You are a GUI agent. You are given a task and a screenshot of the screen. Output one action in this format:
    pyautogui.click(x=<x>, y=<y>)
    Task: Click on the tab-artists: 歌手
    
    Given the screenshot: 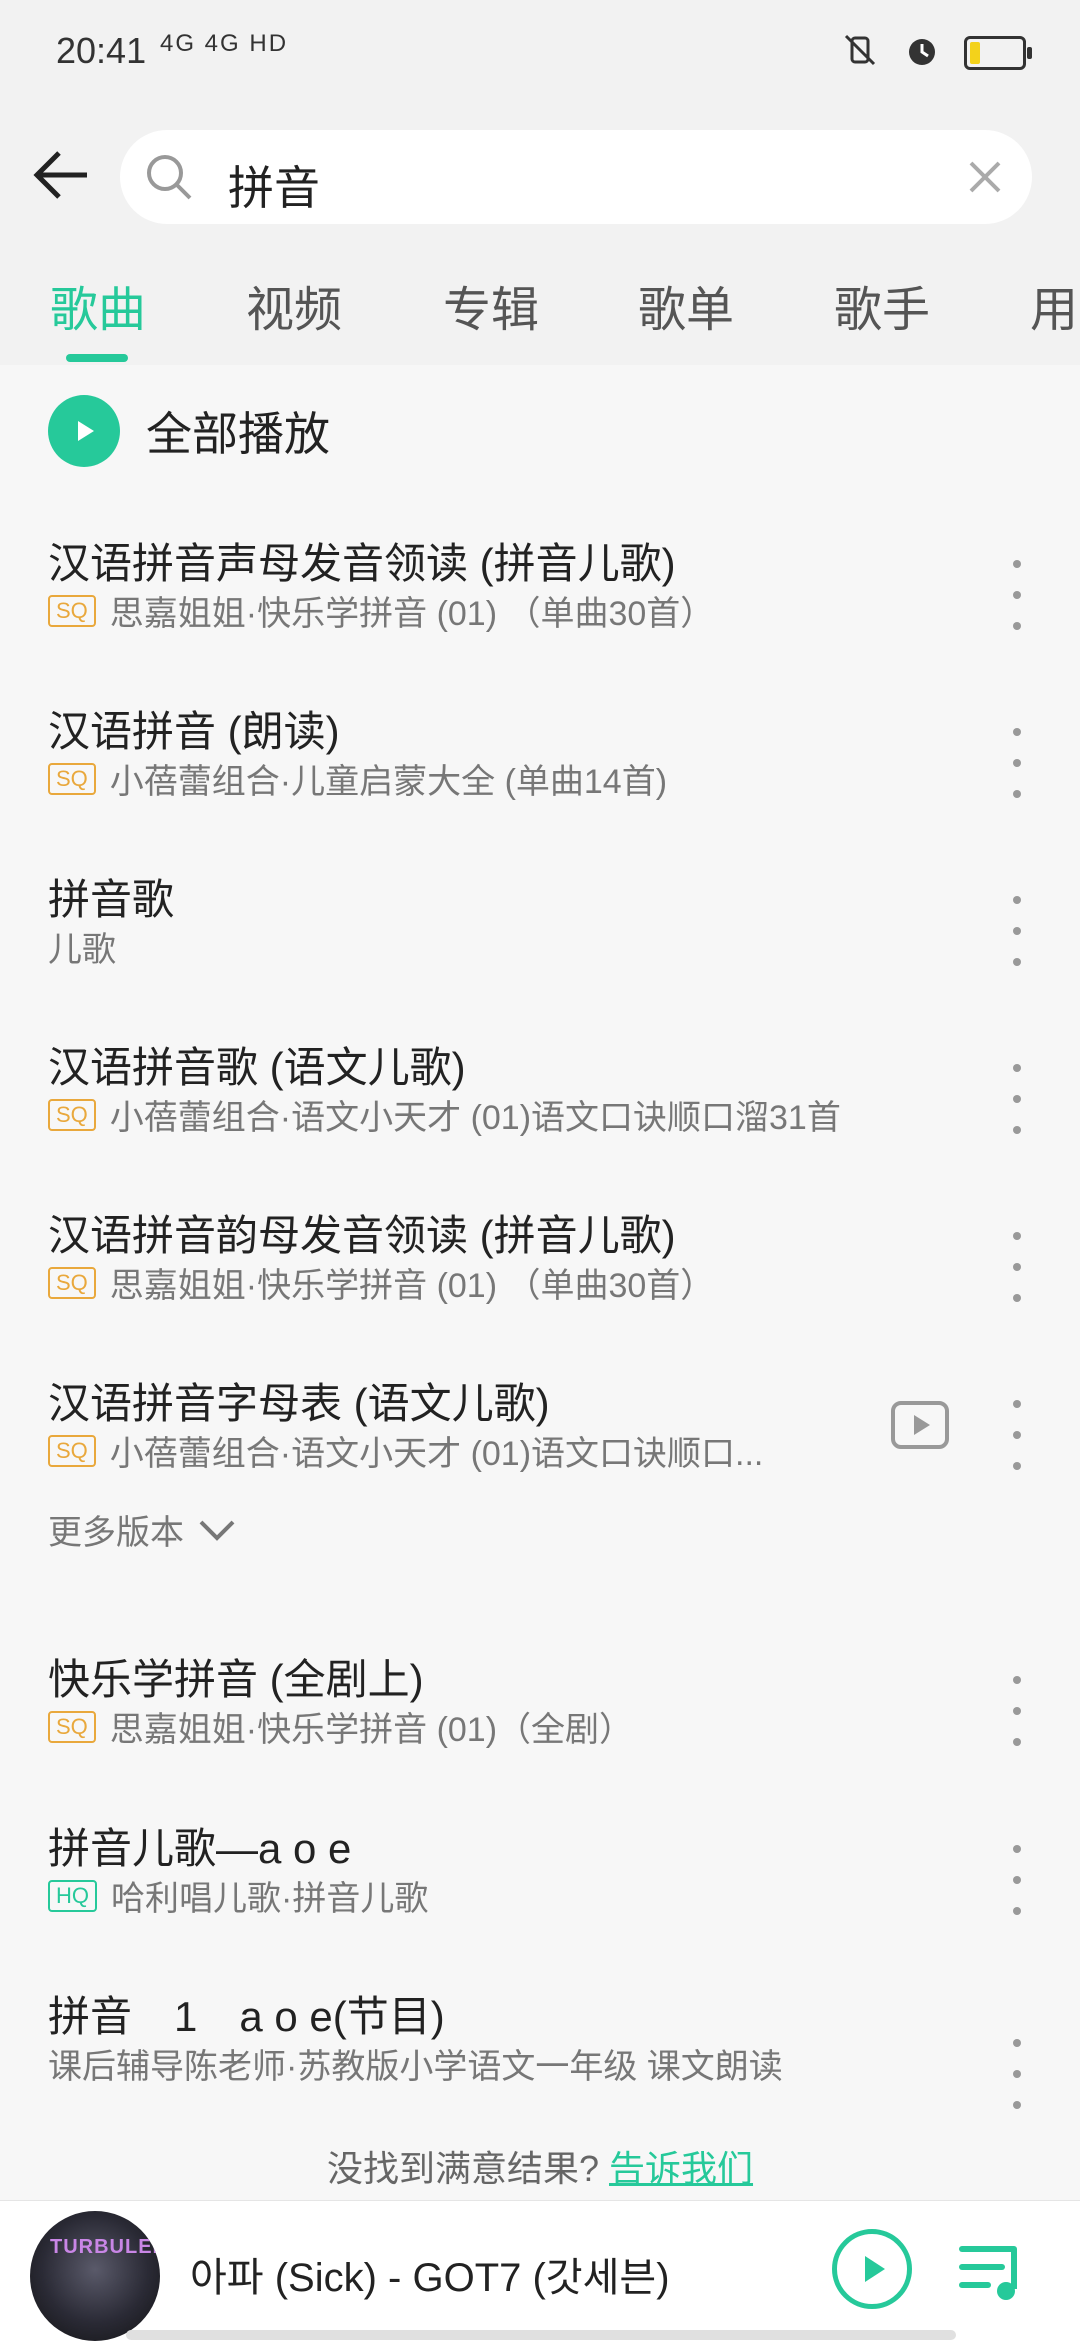 What is the action you would take?
    pyautogui.click(x=882, y=305)
    